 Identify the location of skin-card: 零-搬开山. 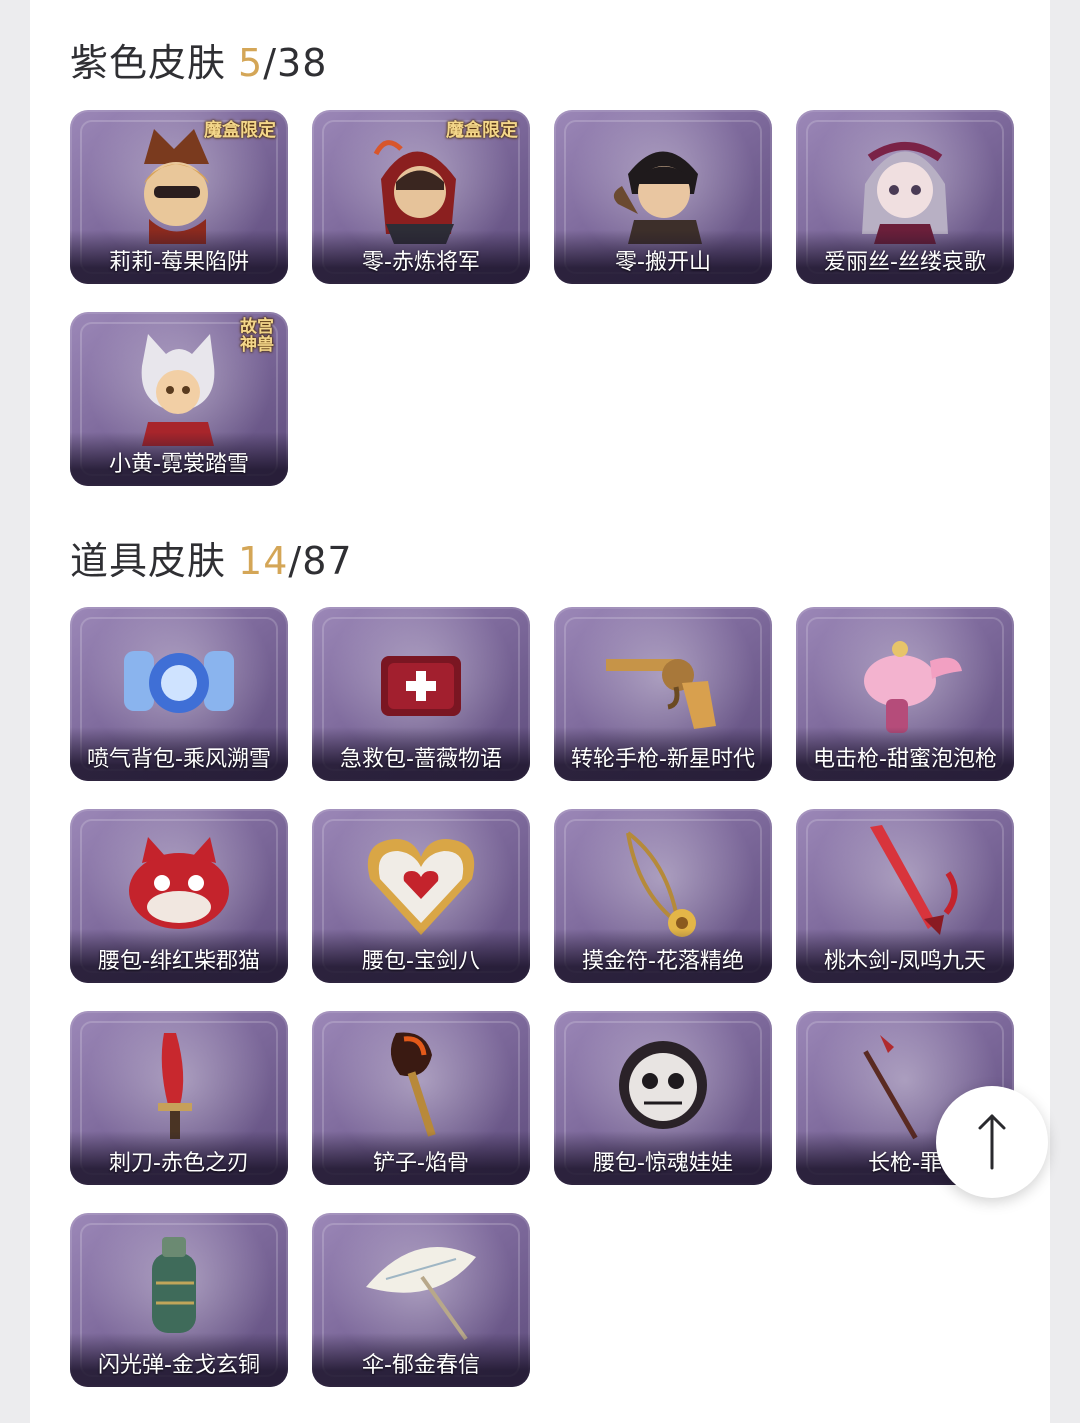
(663, 197).